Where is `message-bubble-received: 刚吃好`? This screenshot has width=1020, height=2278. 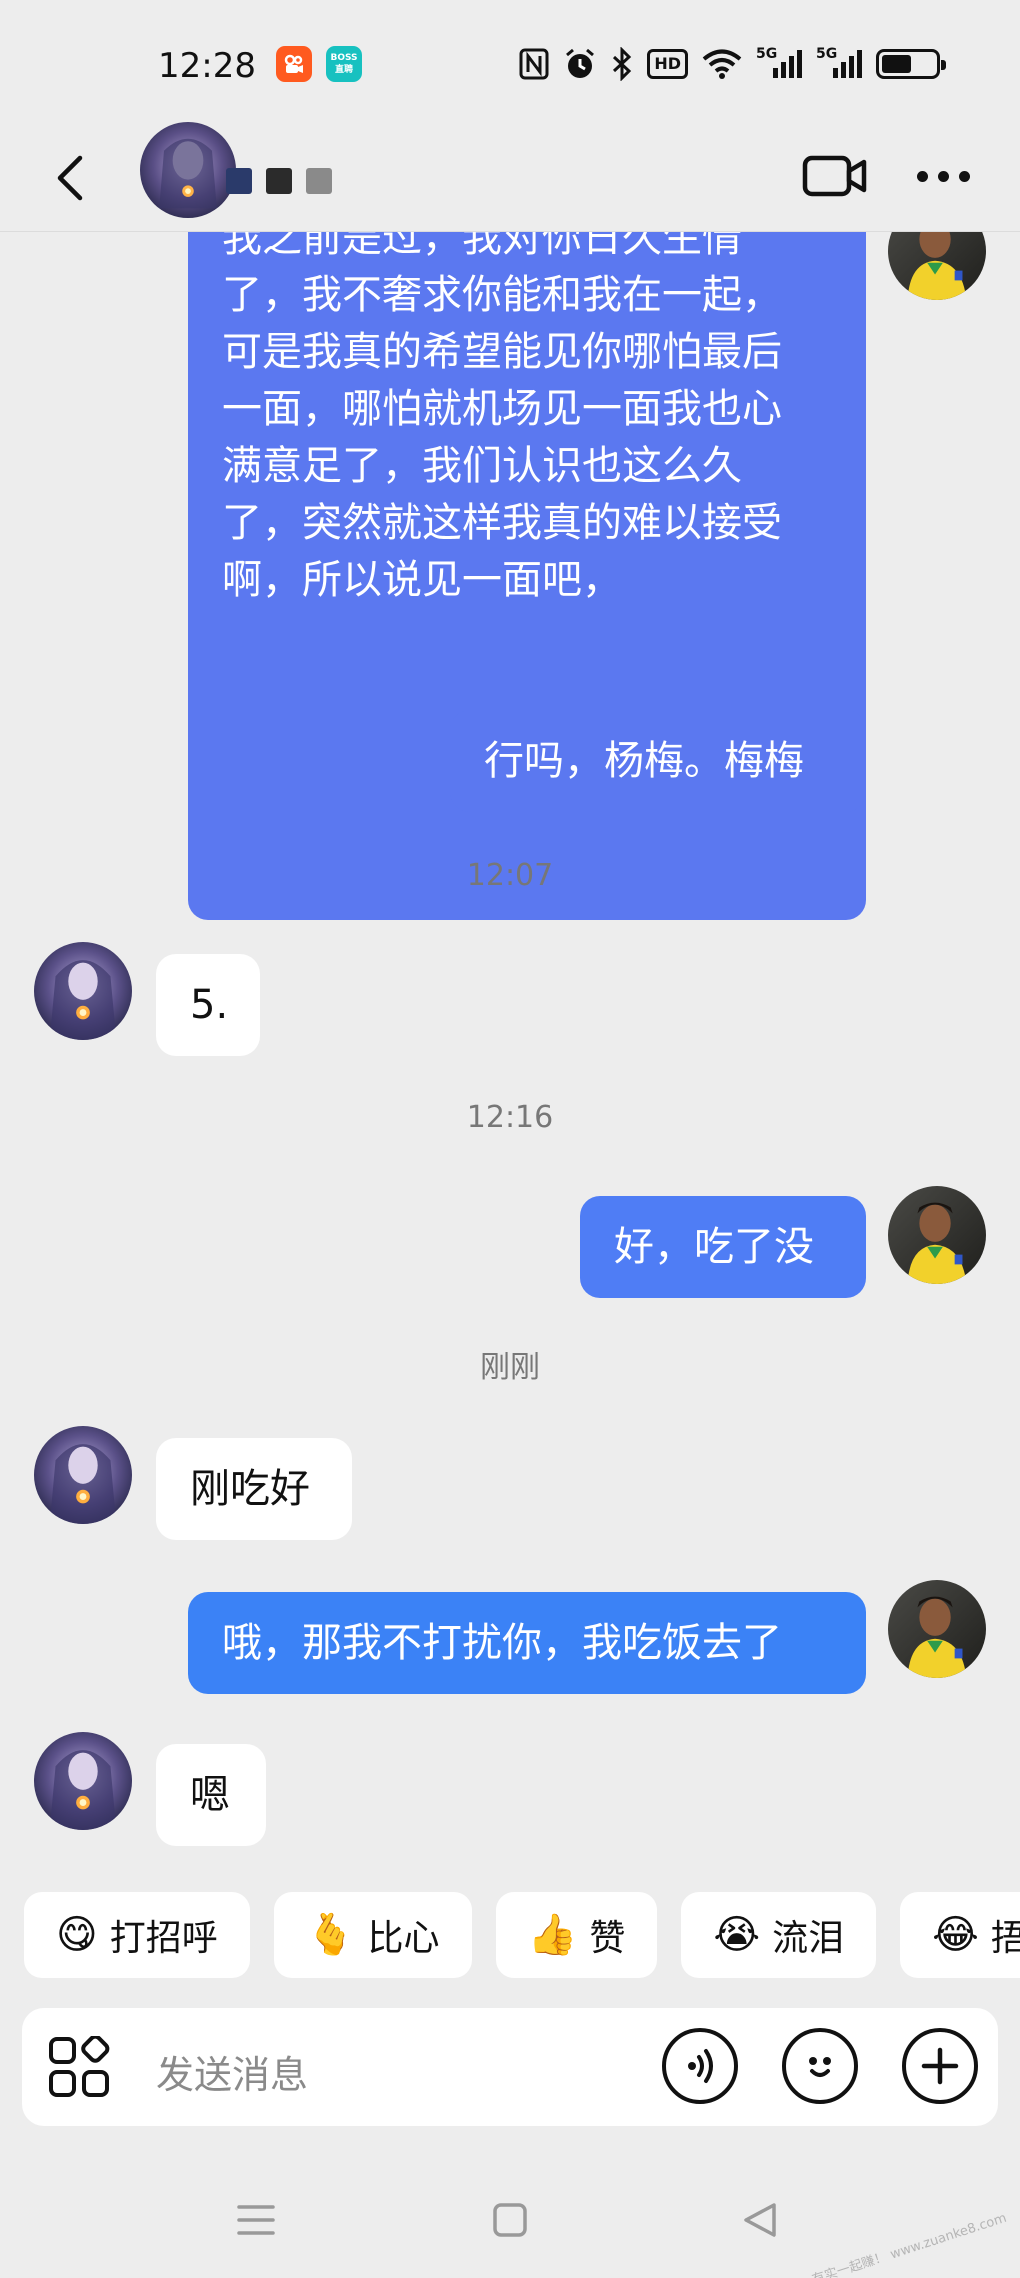 message-bubble-received: 刚吃好 is located at coordinates (254, 1489).